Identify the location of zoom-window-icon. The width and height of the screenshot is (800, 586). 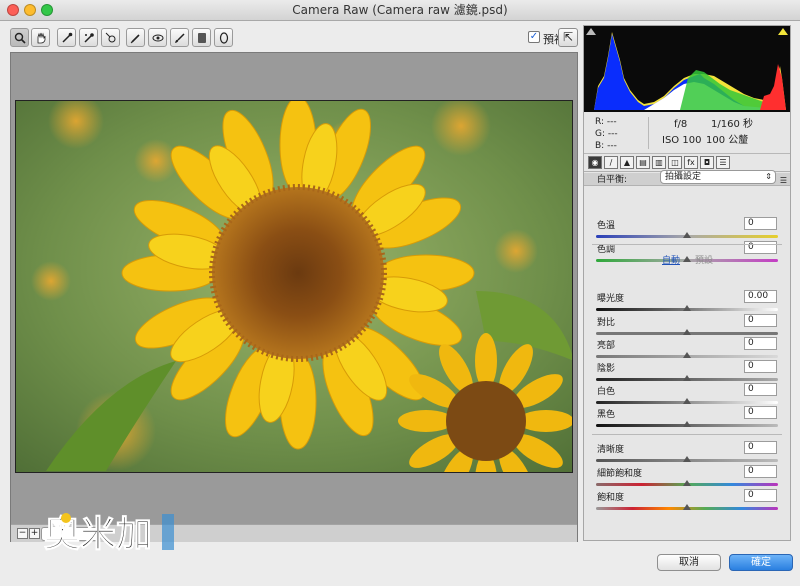
(47, 10).